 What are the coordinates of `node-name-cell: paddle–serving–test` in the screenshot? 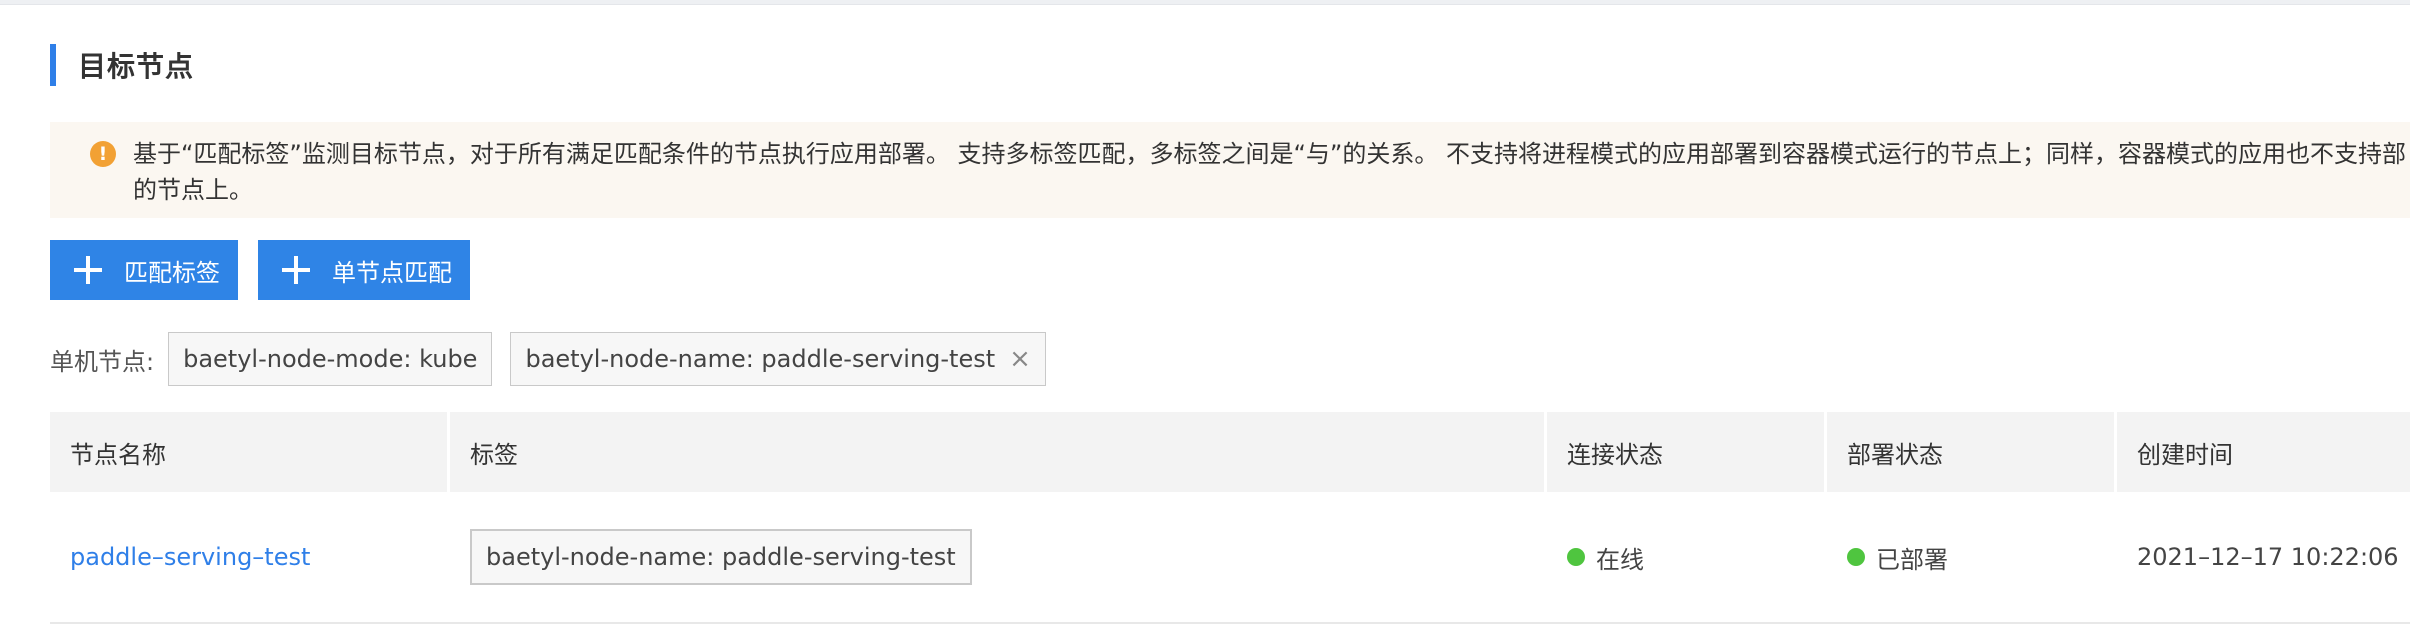 It's located at (250, 557).